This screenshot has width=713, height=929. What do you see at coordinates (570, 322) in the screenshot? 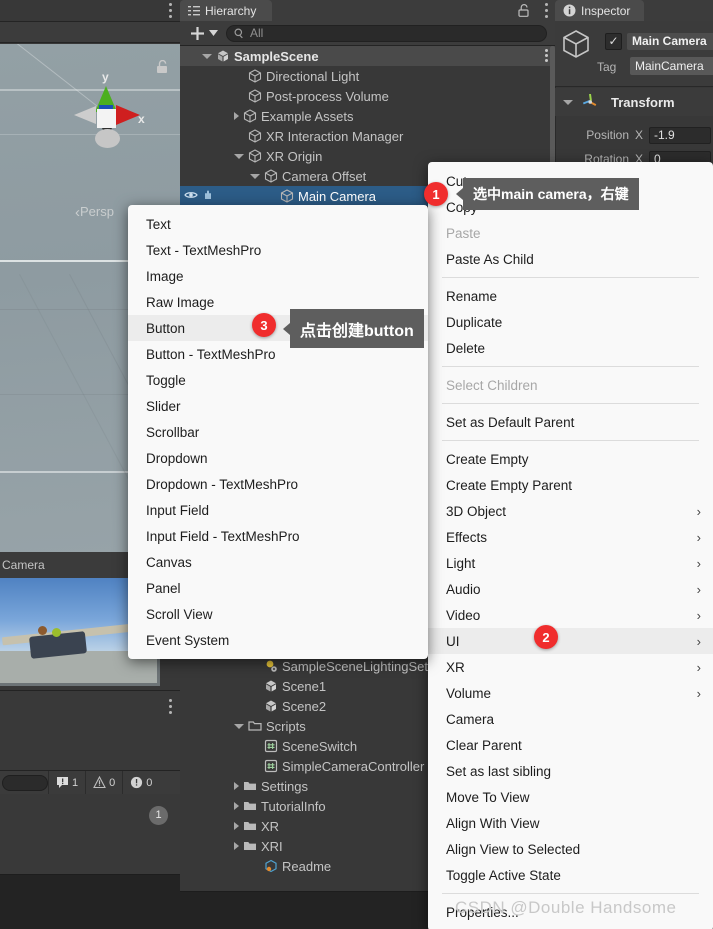
I see `menu-item-duplicate: Duplicate` at bounding box center [570, 322].